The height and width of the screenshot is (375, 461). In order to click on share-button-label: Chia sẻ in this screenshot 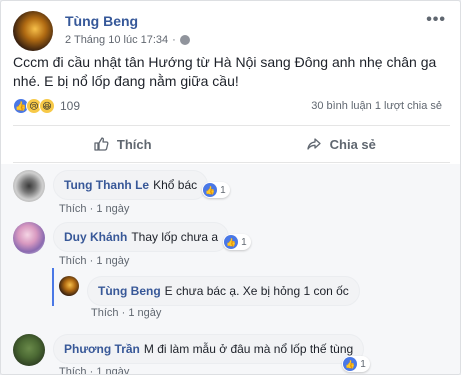, I will do `click(352, 144)`.